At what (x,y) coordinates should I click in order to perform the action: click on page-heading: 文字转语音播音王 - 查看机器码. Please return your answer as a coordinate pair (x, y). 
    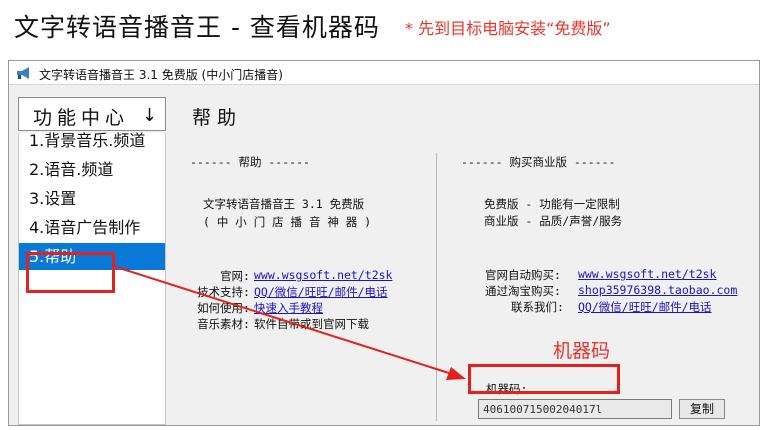
    Looking at the image, I should click on (197, 27).